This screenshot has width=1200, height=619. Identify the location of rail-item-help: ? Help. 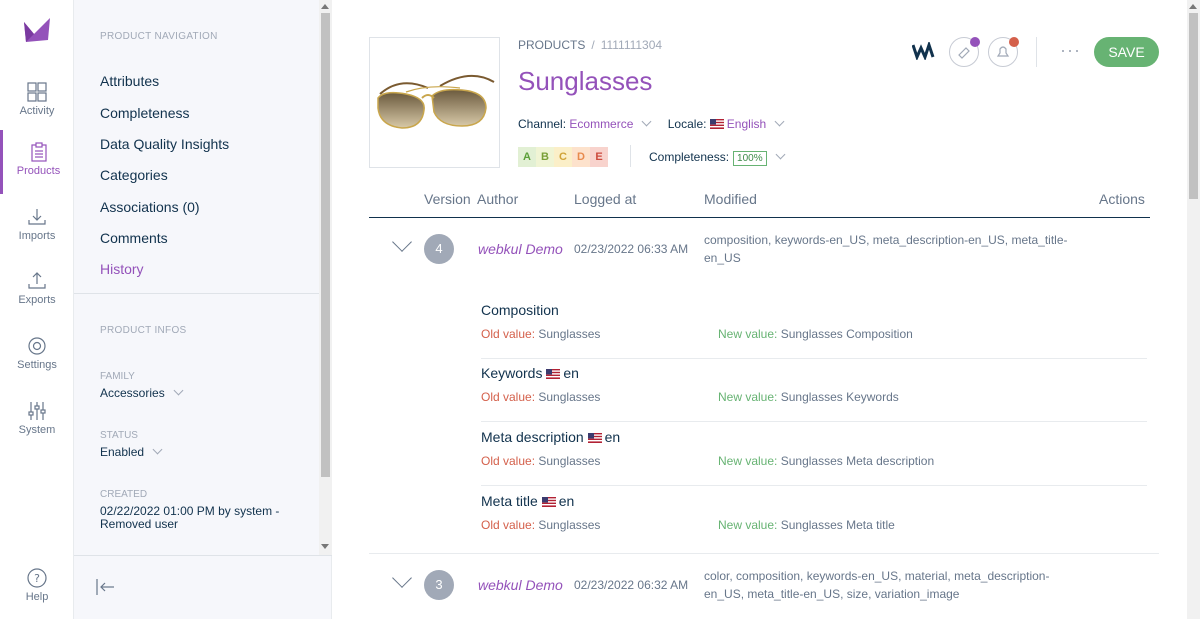
(37, 587).